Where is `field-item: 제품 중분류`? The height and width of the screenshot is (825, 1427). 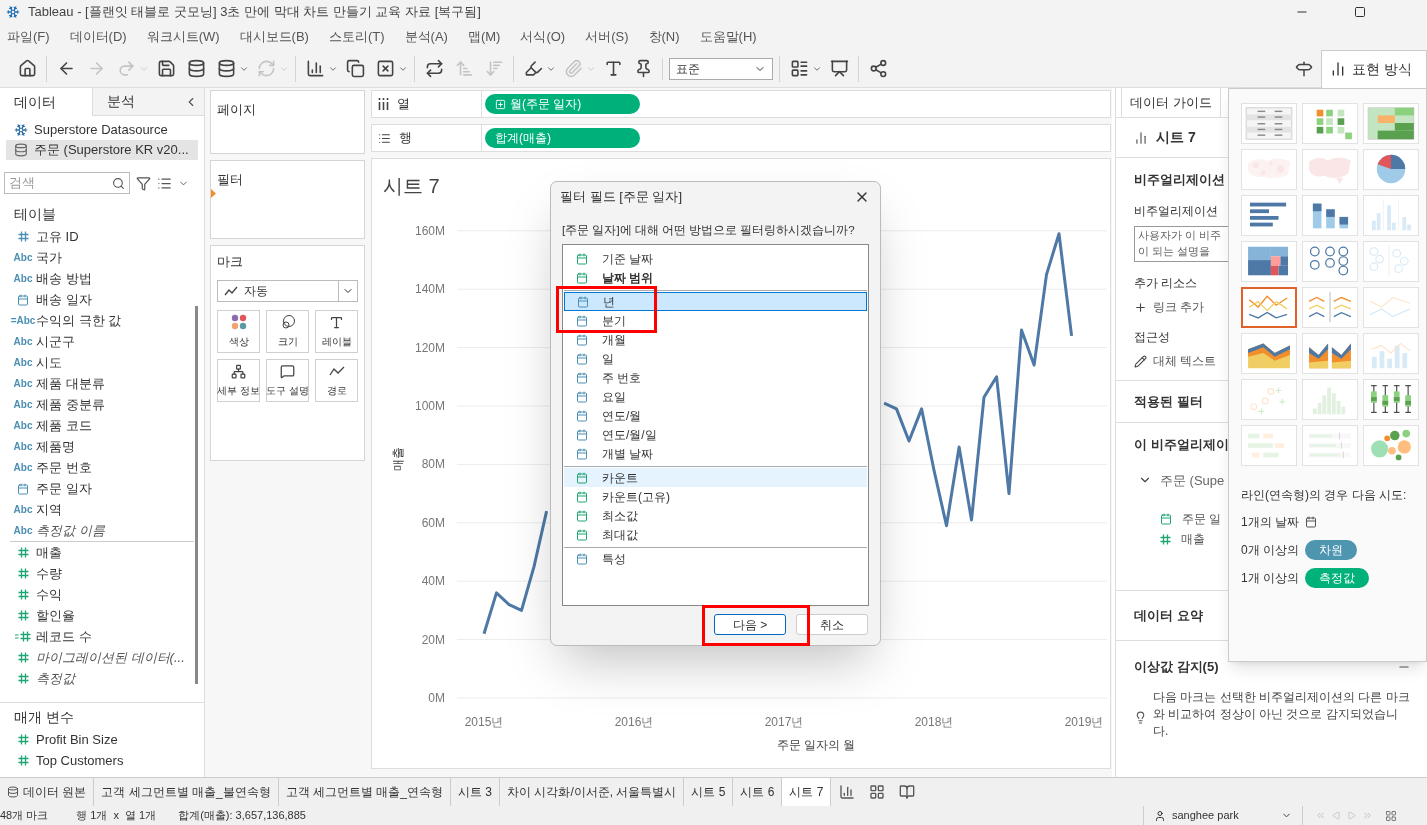
field-item: 제품 중분류 is located at coordinates (70, 404).